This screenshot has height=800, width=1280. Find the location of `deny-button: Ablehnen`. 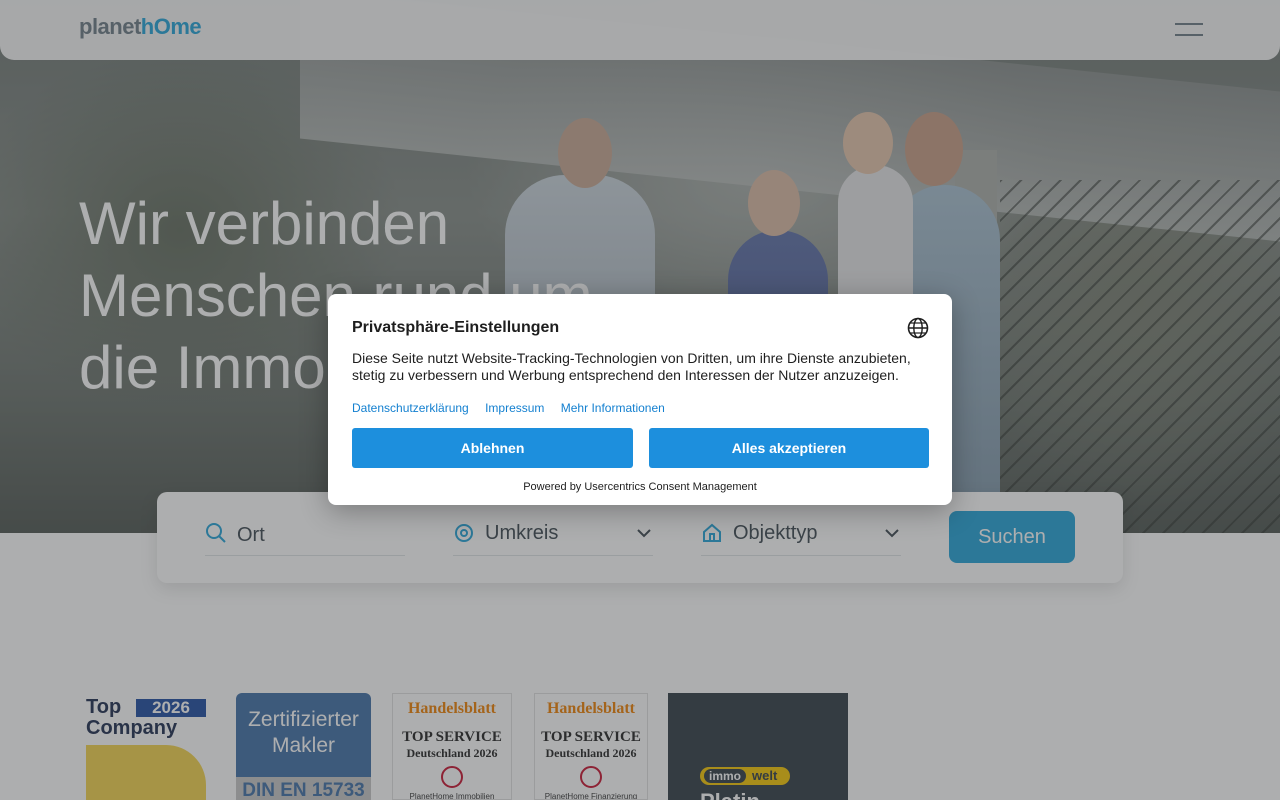

deny-button: Ablehnen is located at coordinates (492, 448).